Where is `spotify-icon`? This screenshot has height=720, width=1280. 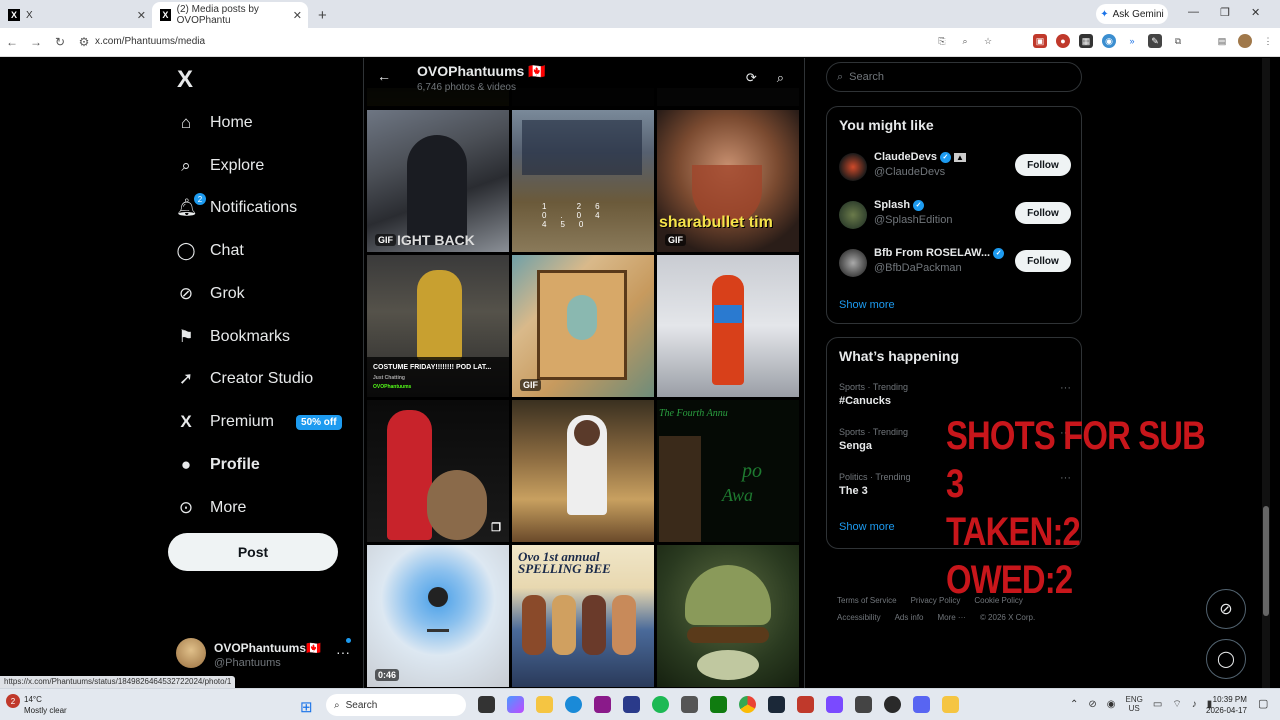 spotify-icon is located at coordinates (660, 704).